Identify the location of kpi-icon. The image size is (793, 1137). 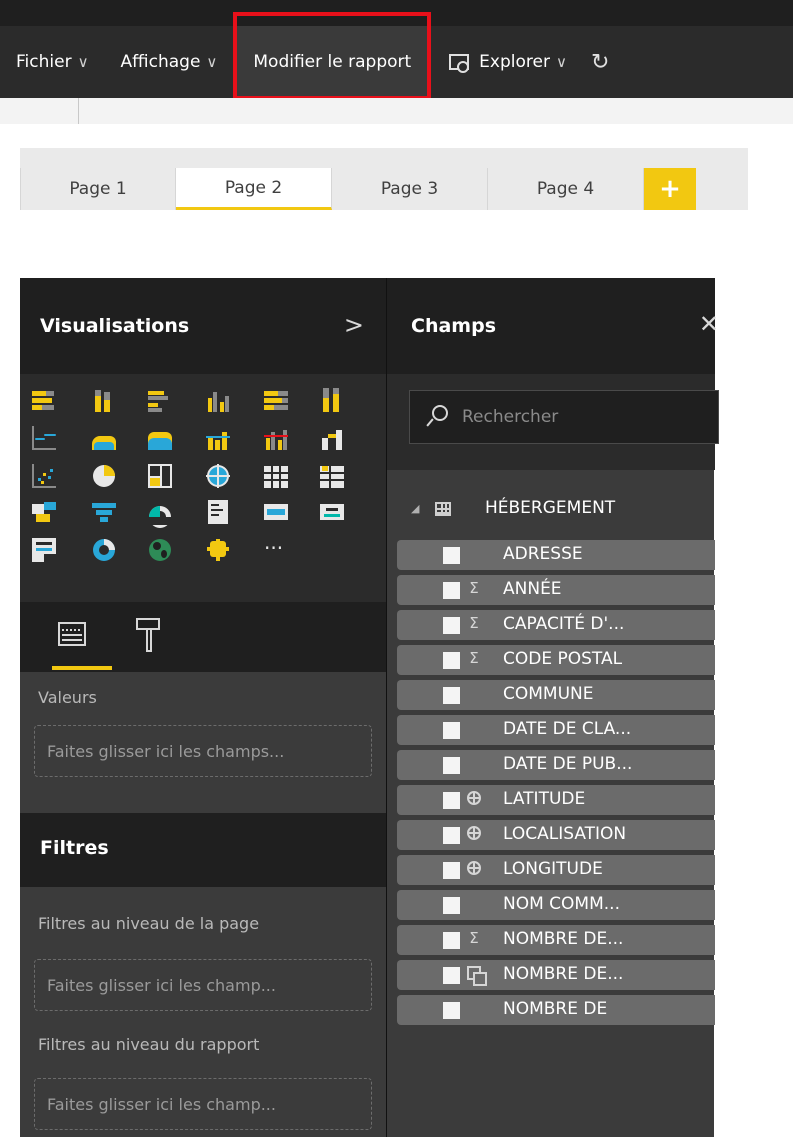
(332, 512).